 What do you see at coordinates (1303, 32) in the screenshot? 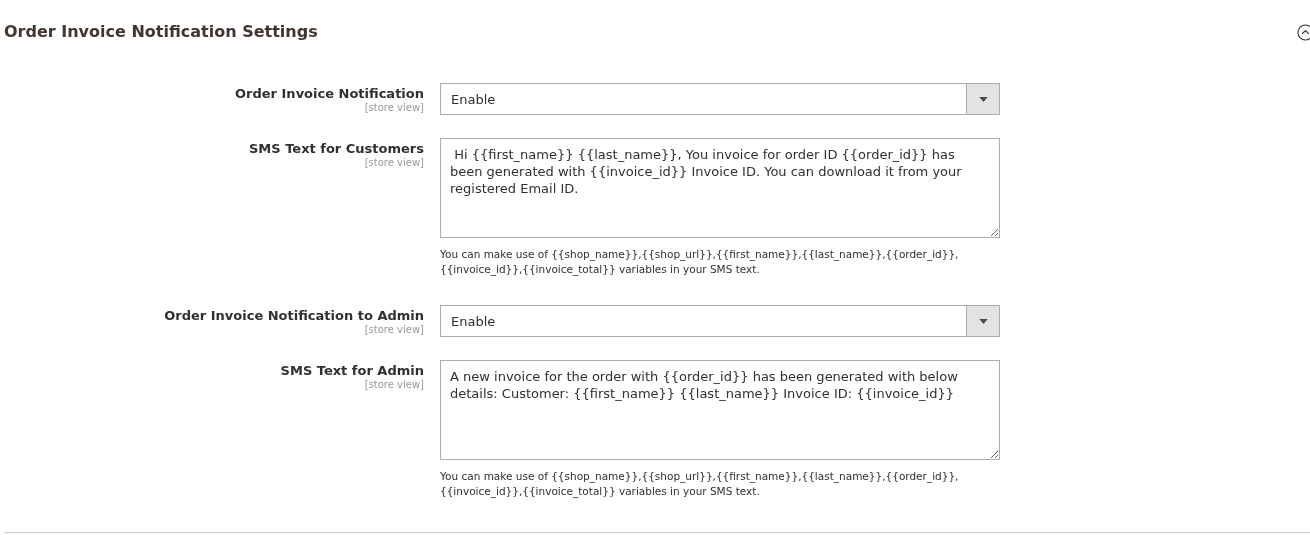
I see `collapse-icon` at bounding box center [1303, 32].